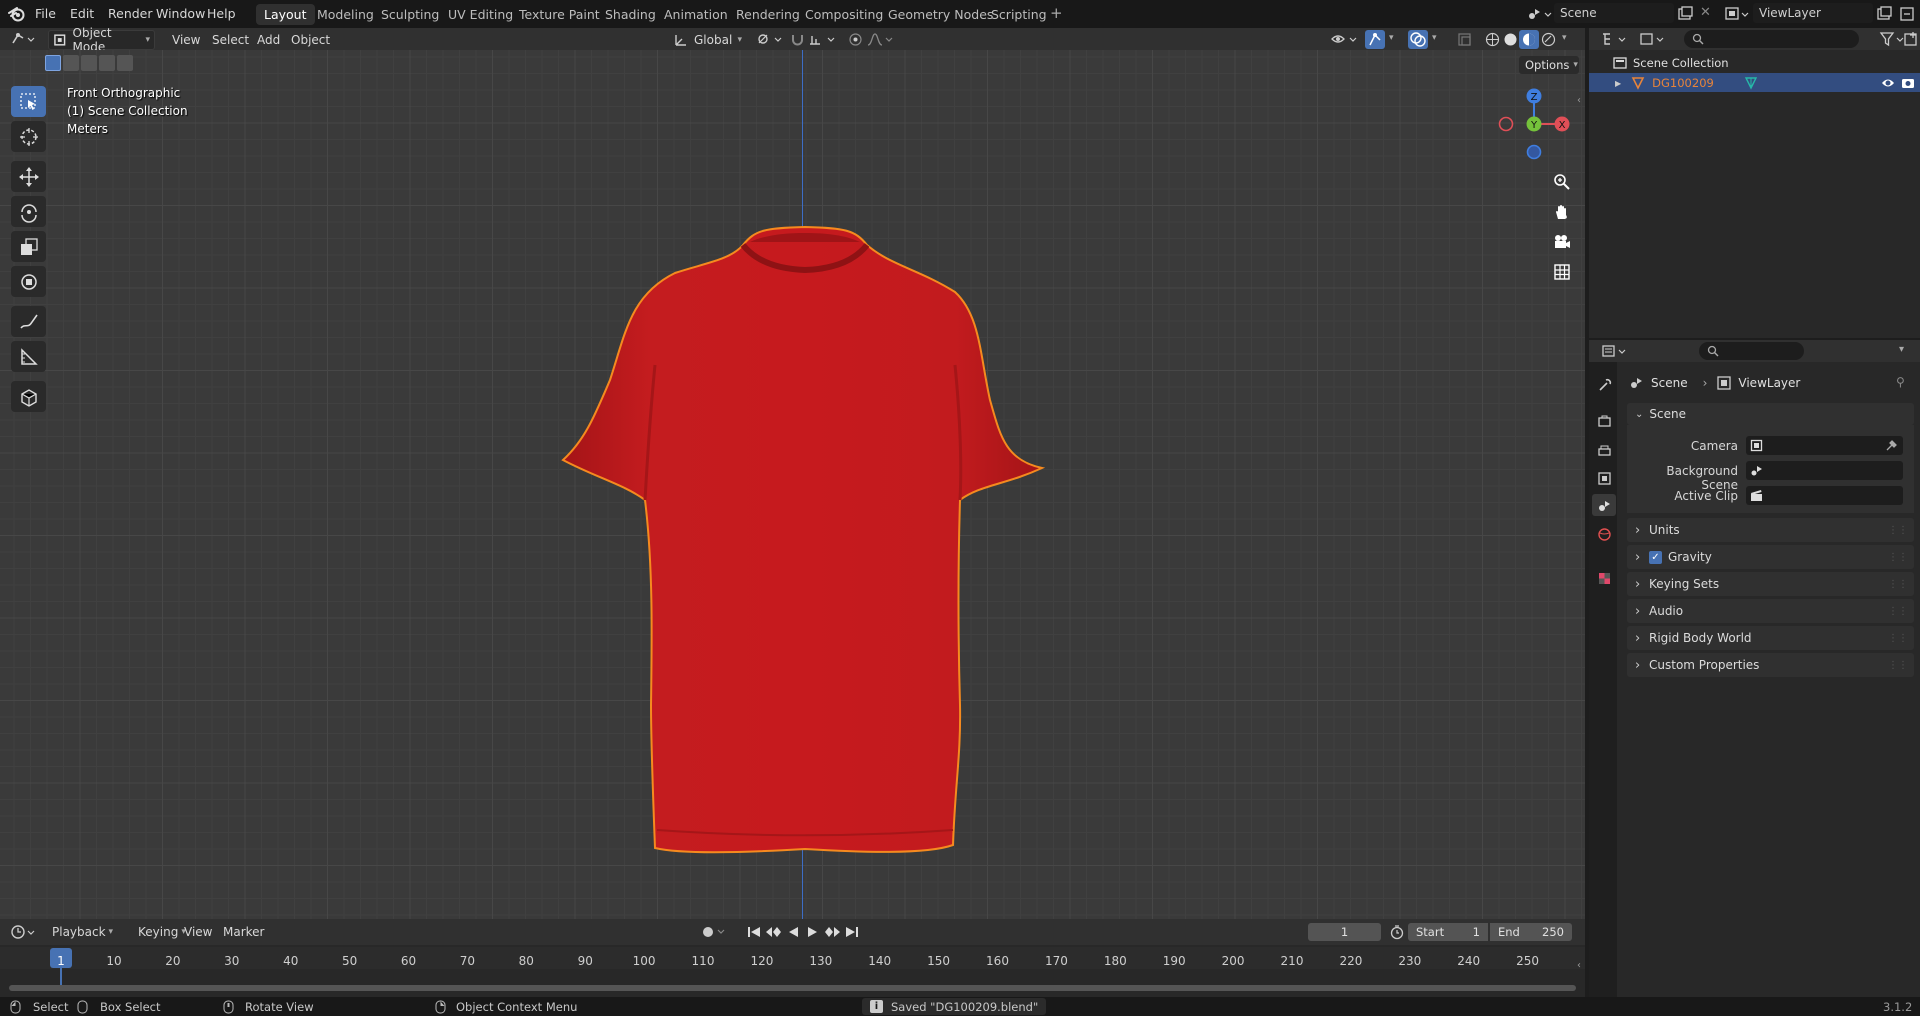 The image size is (1920, 1016). I want to click on timeline-sidebar-toggle-icon: ‹, so click(1579, 965).